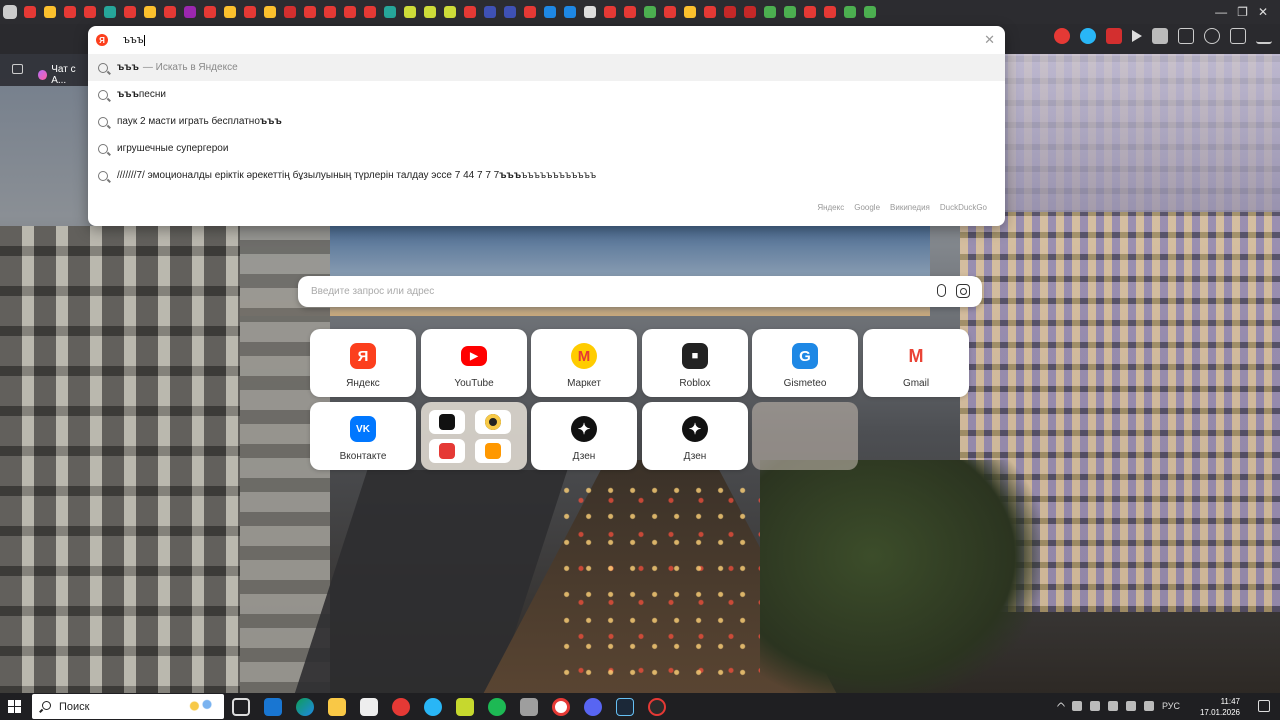 Image resolution: width=1280 pixels, height=720 pixels. What do you see at coordinates (1263, 12) in the screenshot?
I see `close-icon: ✕` at bounding box center [1263, 12].